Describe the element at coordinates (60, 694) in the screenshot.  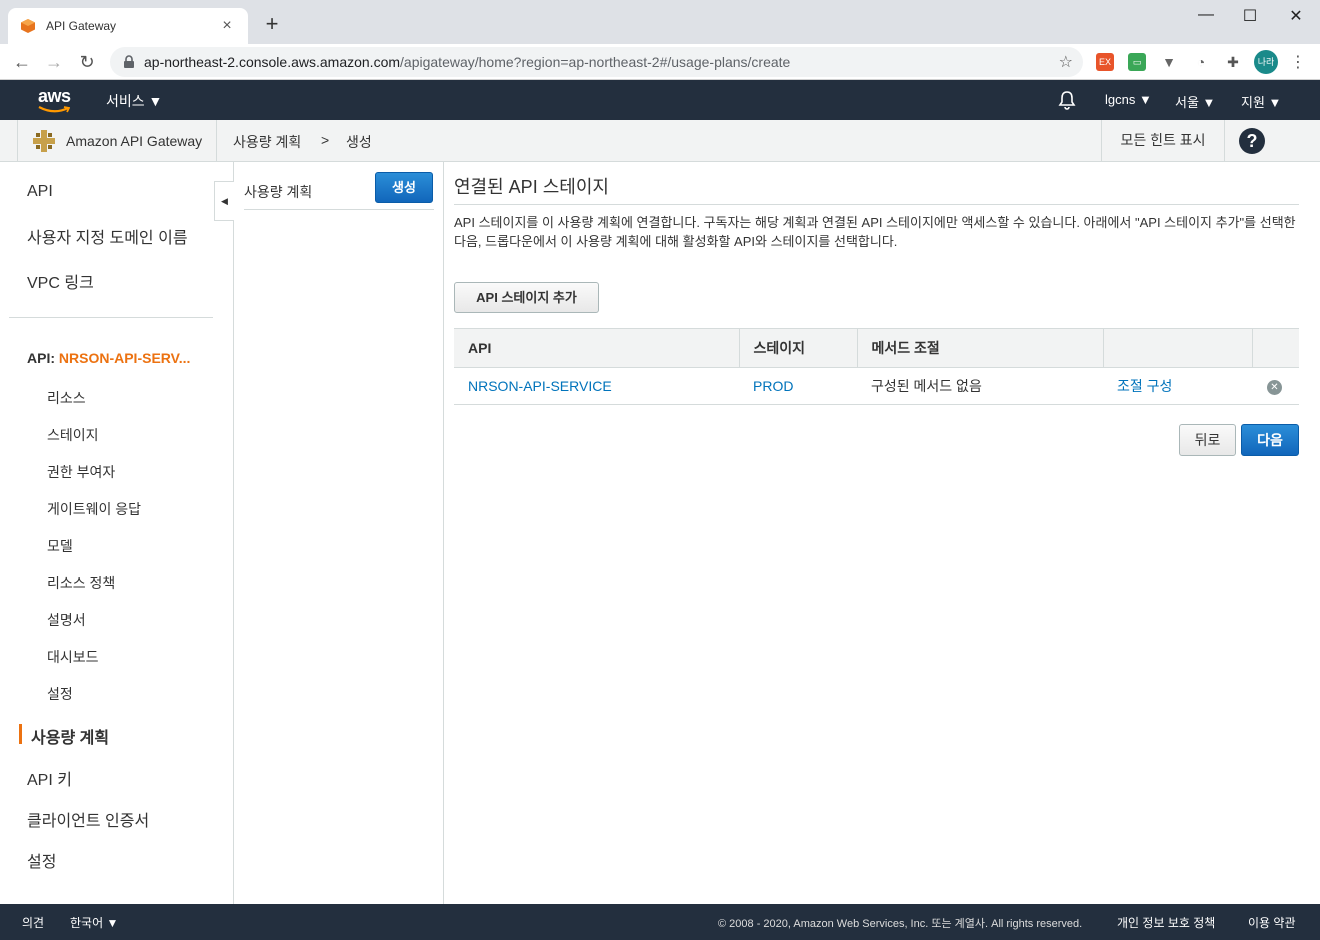
I see `sidebar-item-api-settings: 설정` at that location.